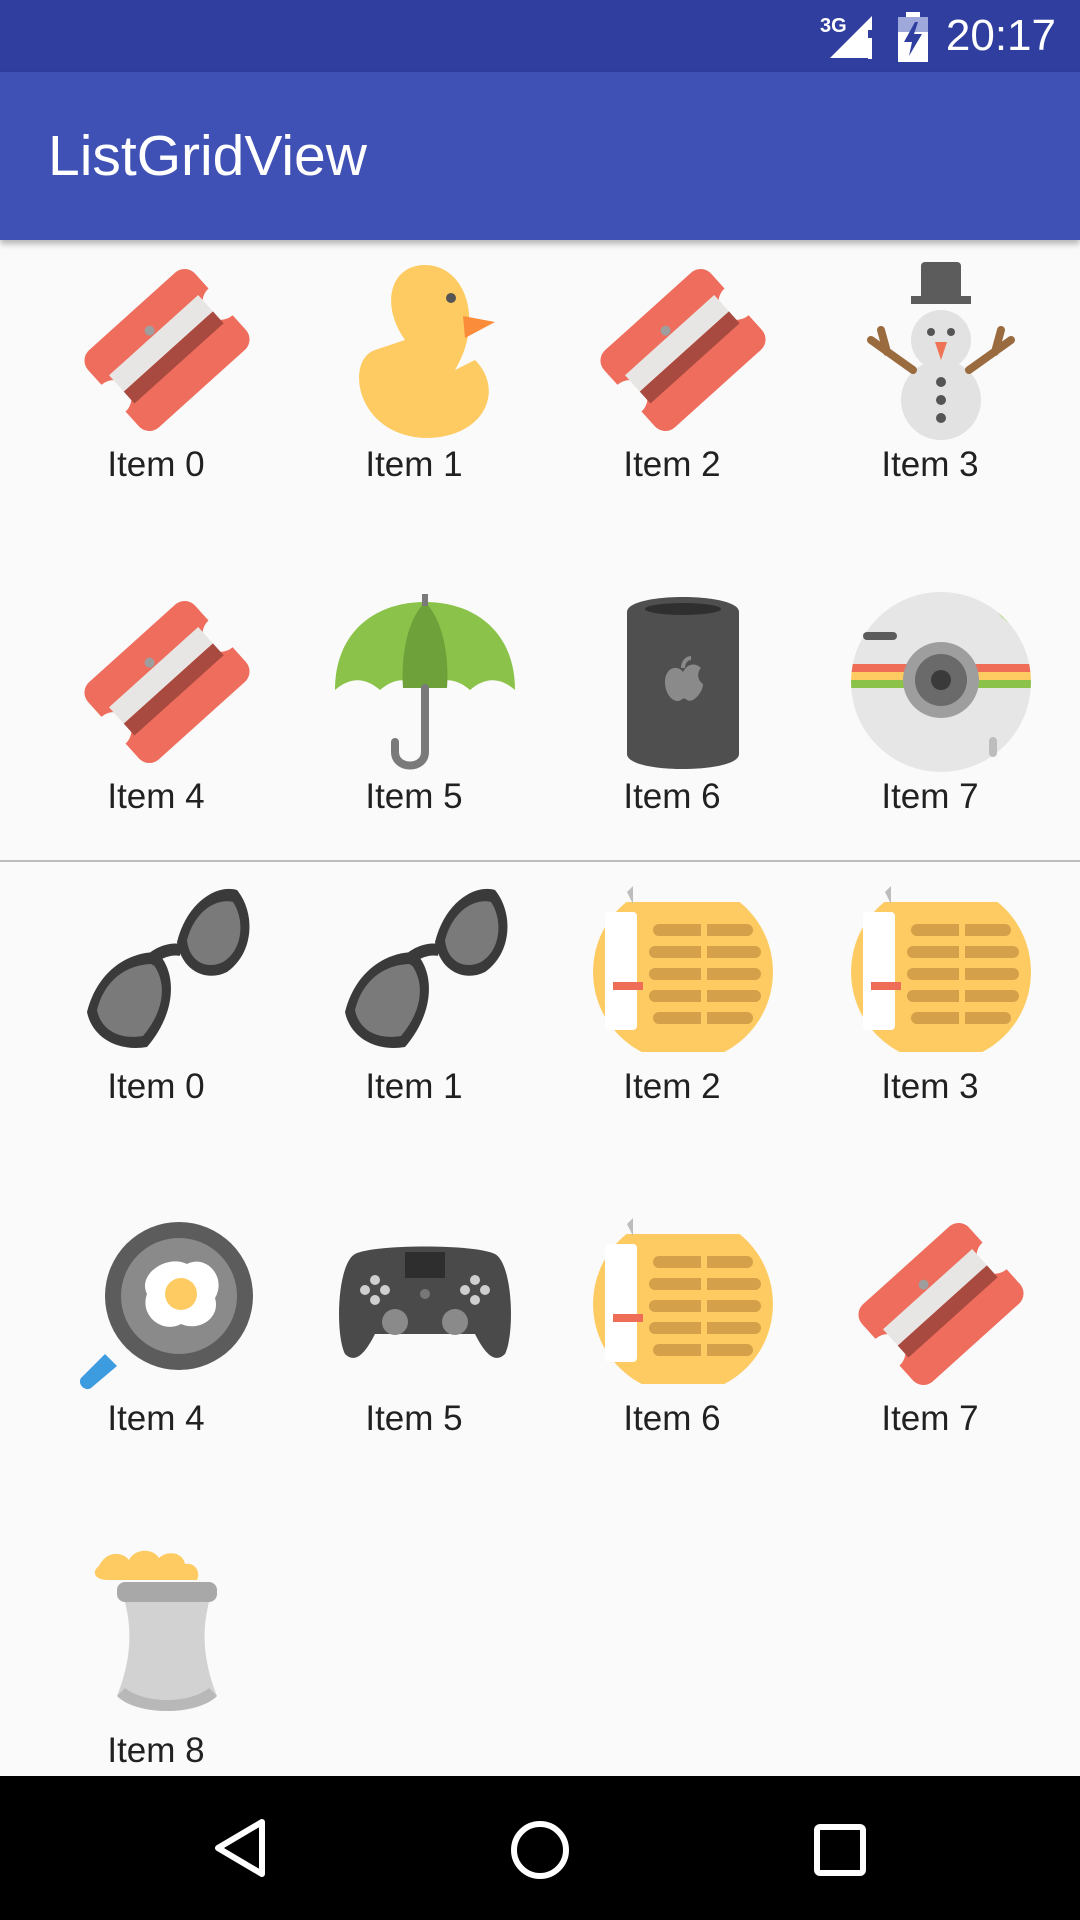  I want to click on list-item: Item 7, so click(930, 697).